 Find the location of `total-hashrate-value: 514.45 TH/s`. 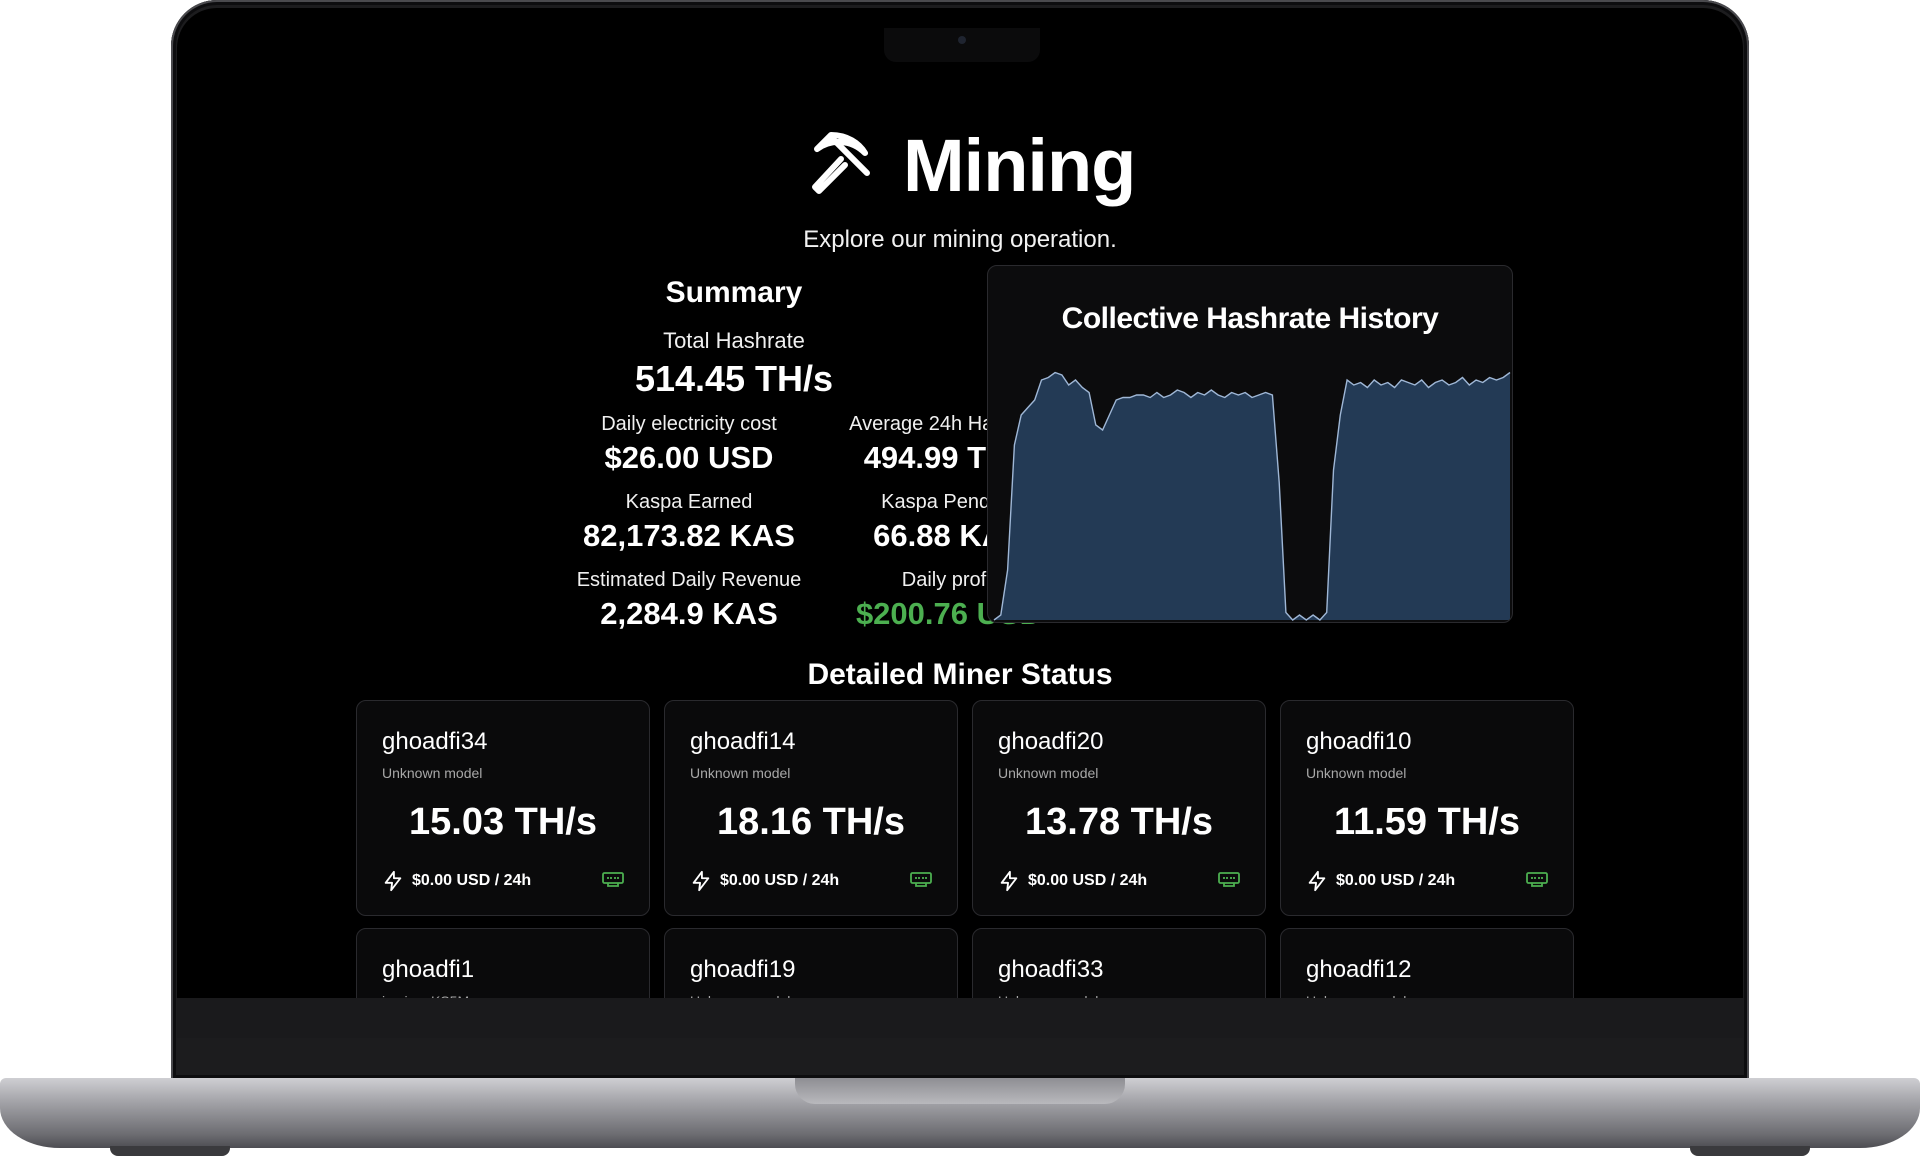

total-hashrate-value: 514.45 TH/s is located at coordinates (734, 378).